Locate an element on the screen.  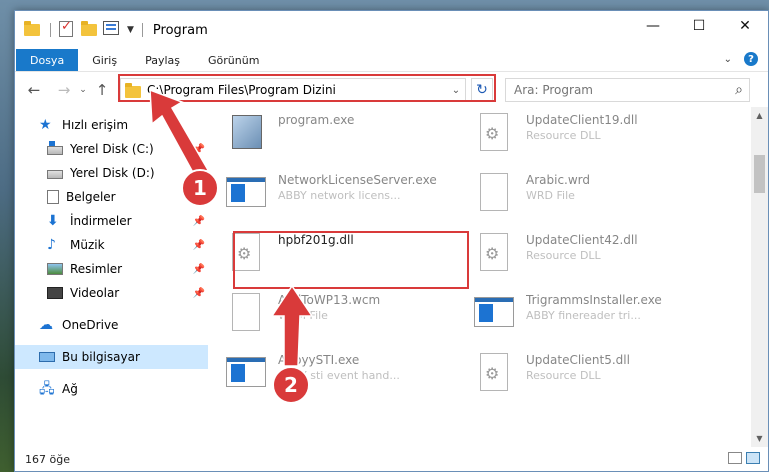
file-name: UpdateClient19.dll is located at coordinates (582, 120).